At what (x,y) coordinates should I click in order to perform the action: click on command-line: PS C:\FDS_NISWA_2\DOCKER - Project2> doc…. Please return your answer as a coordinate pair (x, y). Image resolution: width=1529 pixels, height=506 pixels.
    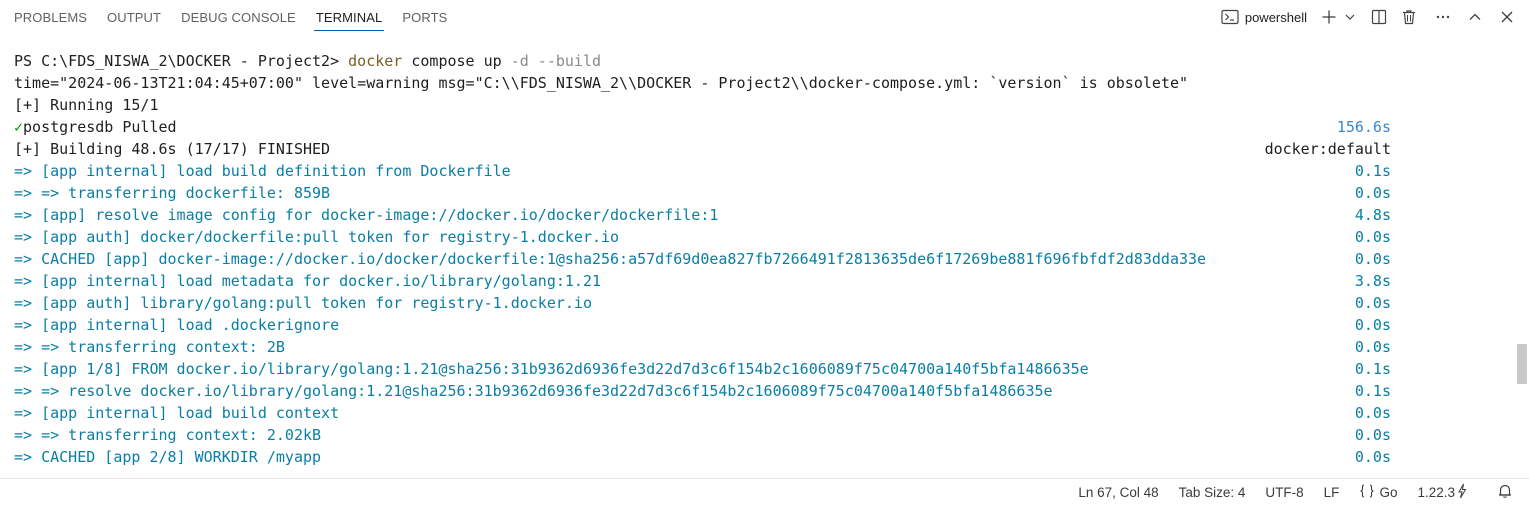
    Looking at the image, I should click on (758, 61).